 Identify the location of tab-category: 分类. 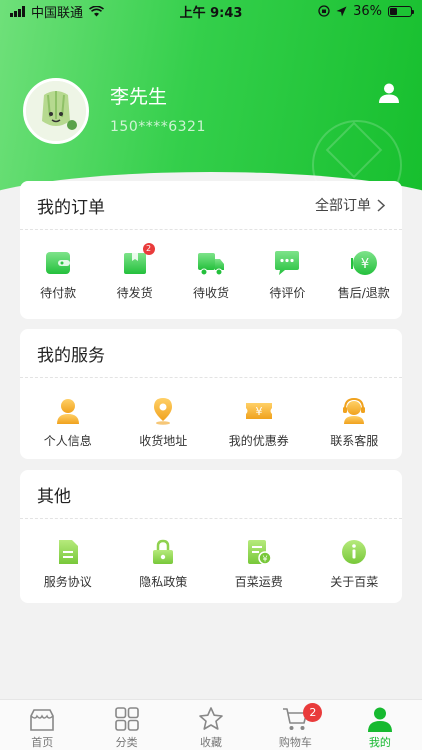
(126, 725).